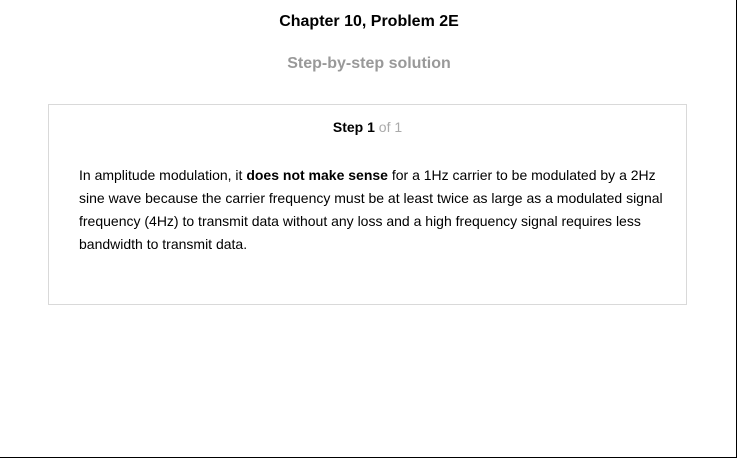  Describe the element at coordinates (369, 63) in the screenshot. I see `page-subtitle: Step-by-step solution` at that location.